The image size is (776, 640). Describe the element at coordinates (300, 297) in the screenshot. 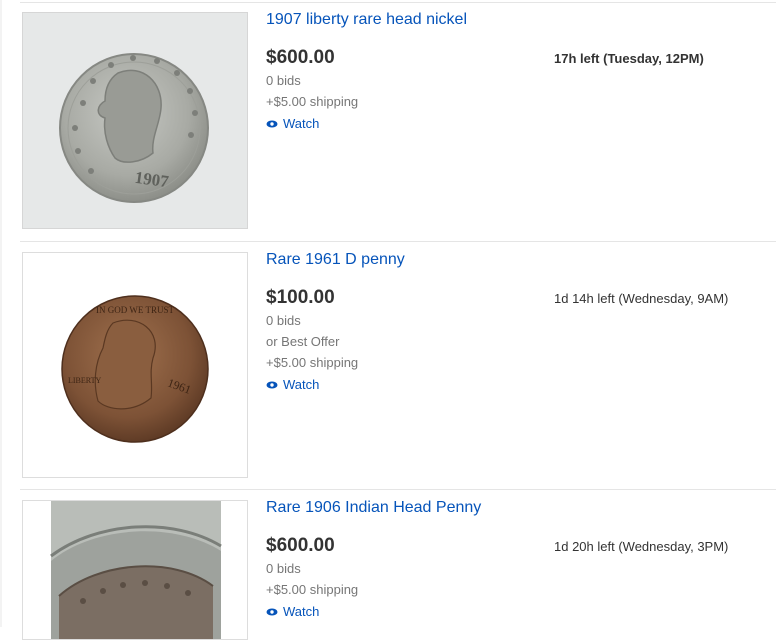

I see `listing-price: $100.00` at that location.